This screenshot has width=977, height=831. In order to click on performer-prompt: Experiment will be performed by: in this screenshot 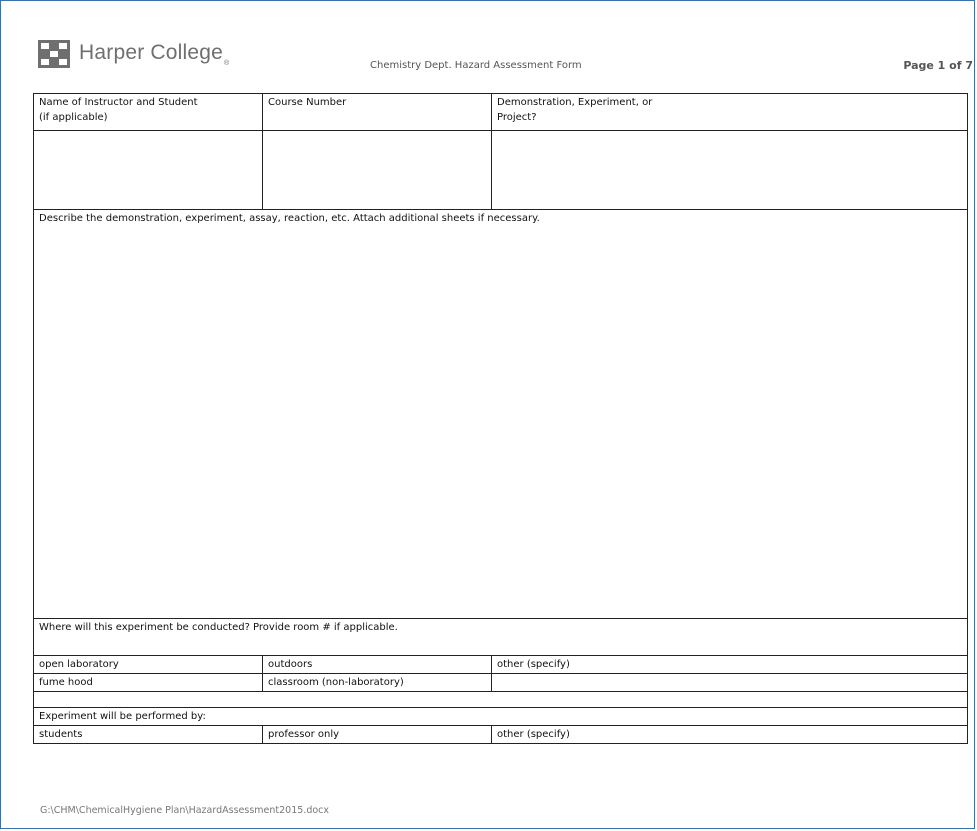, I will do `click(500, 716)`.